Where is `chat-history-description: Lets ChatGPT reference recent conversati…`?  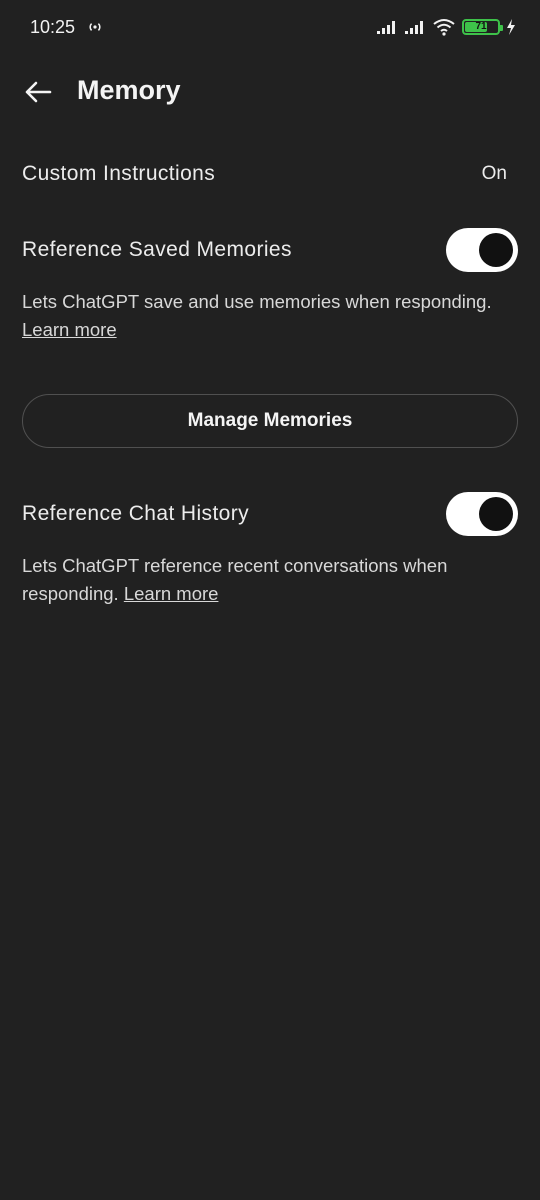 chat-history-description: Lets ChatGPT reference recent conversati… is located at coordinates (257, 580).